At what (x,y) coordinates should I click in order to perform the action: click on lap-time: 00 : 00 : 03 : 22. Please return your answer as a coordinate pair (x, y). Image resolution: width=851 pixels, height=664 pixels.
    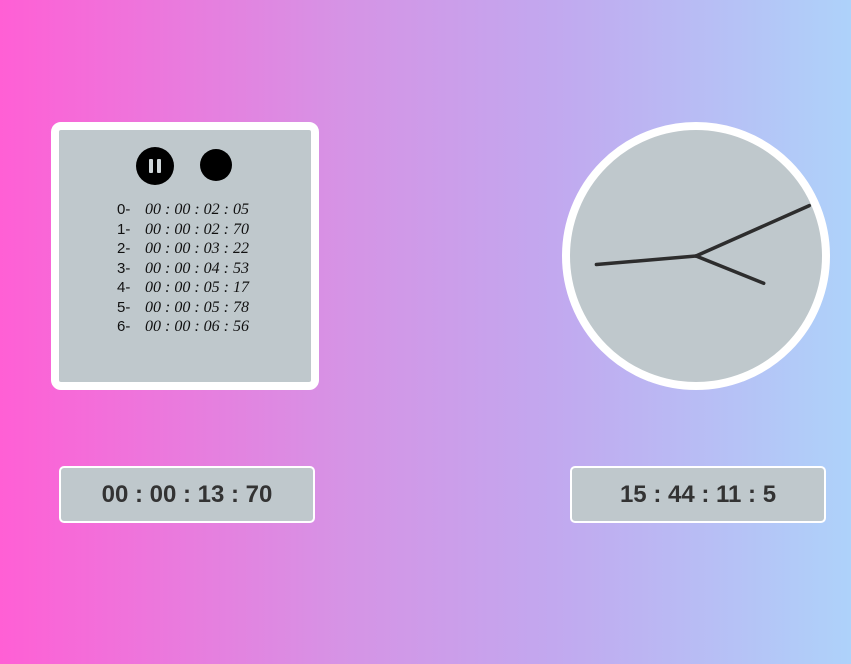
    Looking at the image, I should click on (197, 248).